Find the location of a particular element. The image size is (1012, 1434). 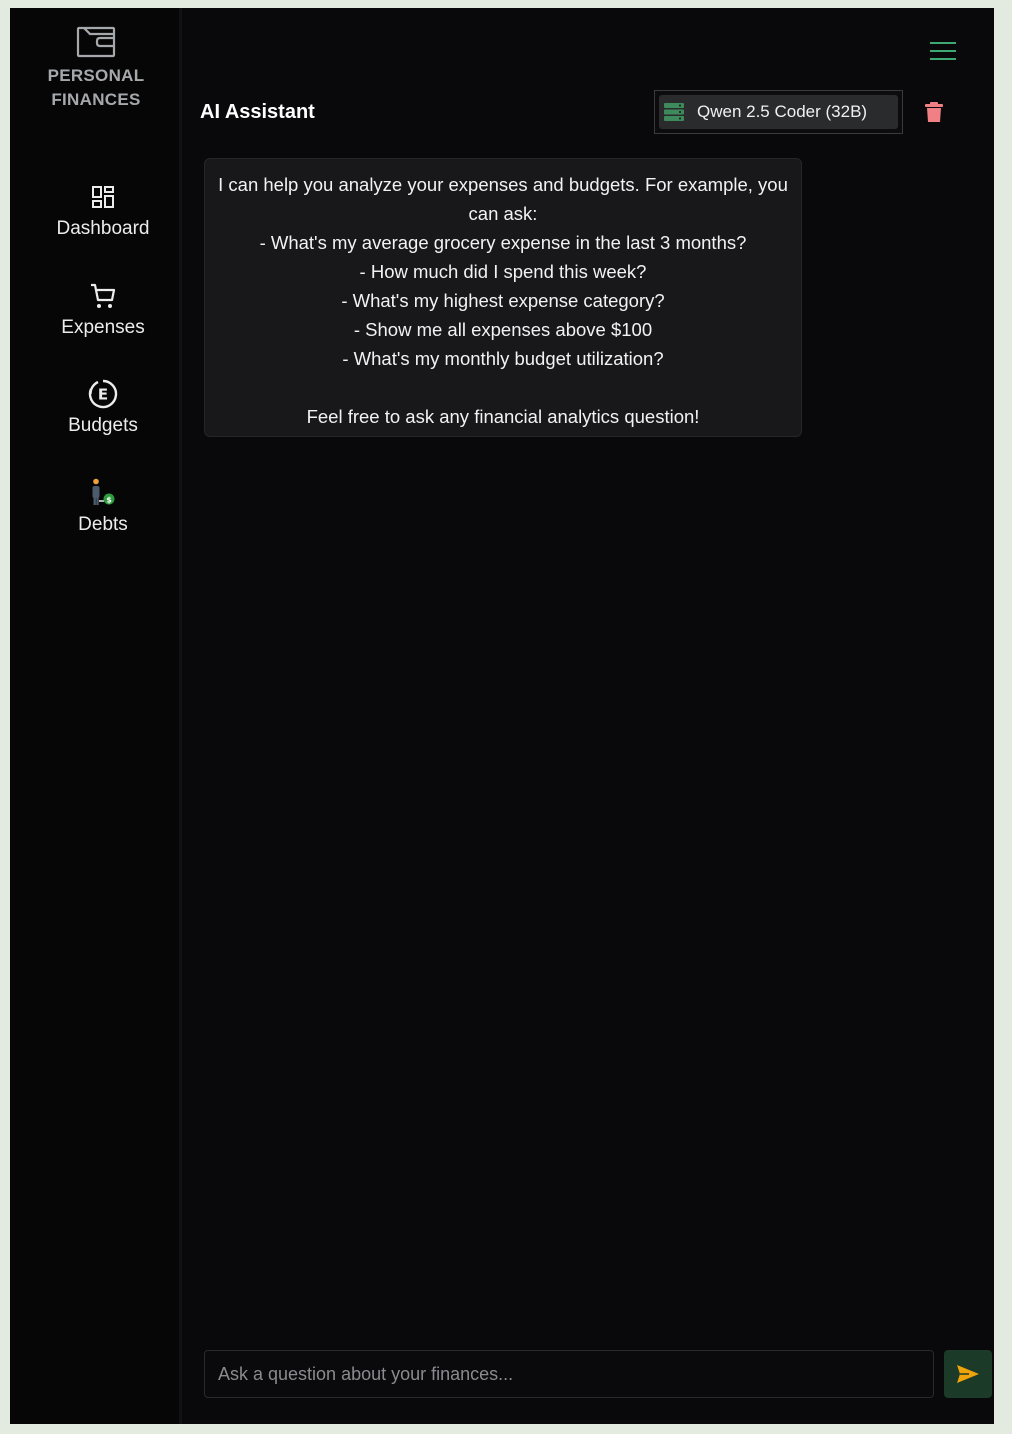

model-select-button: Qwen 2.5 Coder (32B) is located at coordinates (778, 112).